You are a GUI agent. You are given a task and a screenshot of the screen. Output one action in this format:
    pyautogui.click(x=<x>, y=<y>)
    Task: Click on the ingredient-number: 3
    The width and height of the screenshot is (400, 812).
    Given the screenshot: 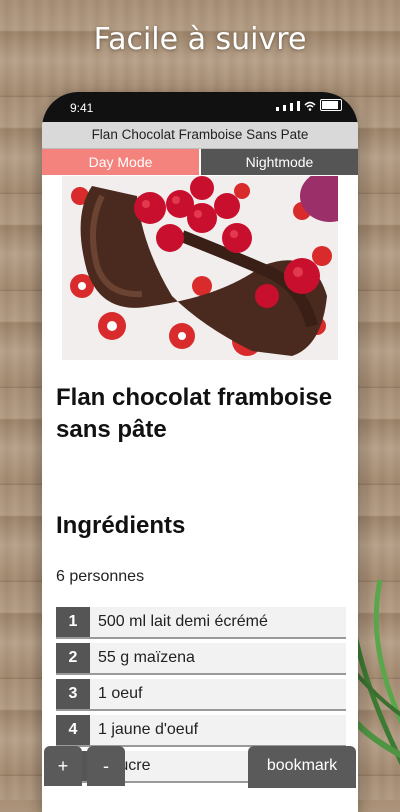 What is the action you would take?
    pyautogui.click(x=73, y=694)
    